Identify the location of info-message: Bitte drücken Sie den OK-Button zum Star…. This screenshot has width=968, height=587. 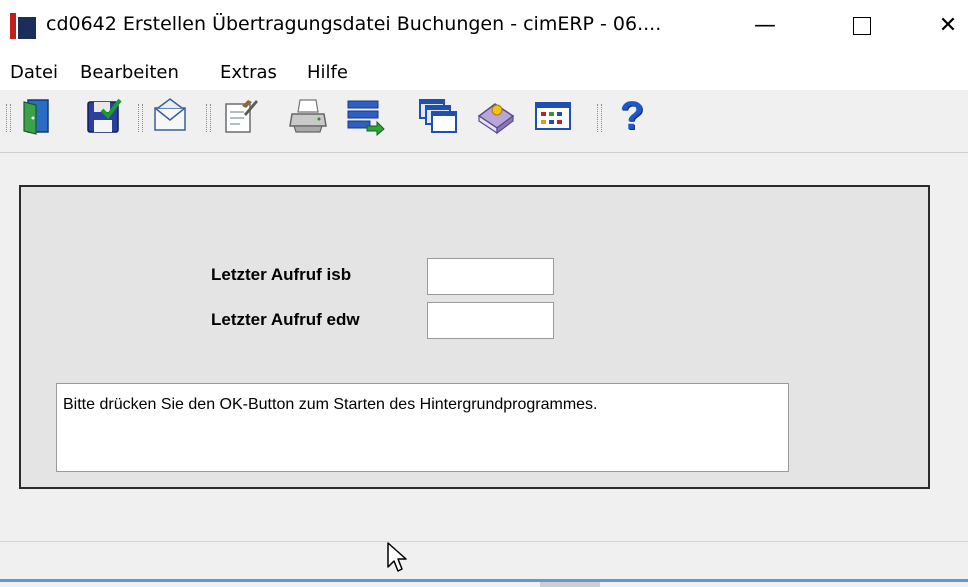
(422, 427).